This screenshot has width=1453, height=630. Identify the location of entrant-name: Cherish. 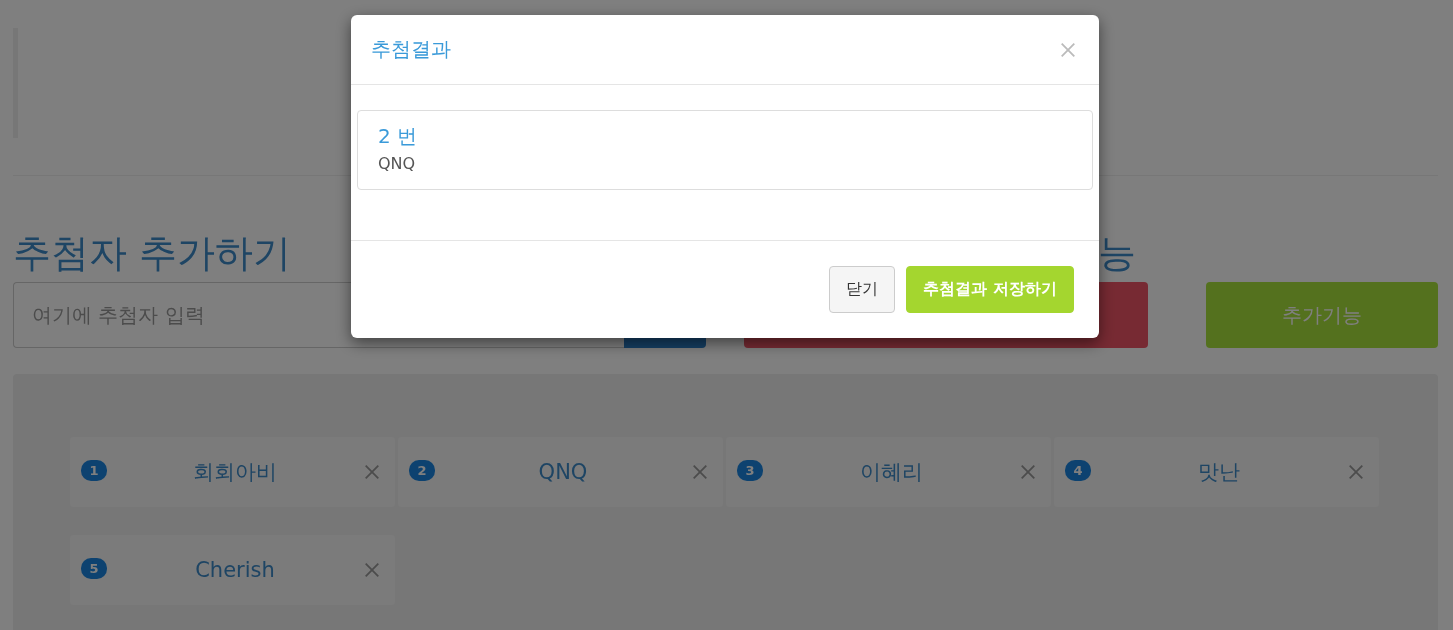
(235, 570).